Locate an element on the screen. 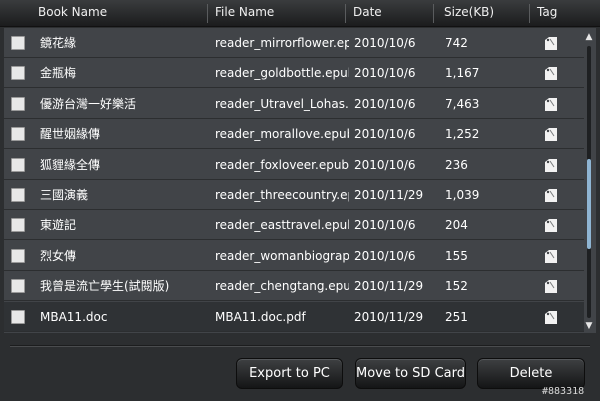 This screenshot has width=600, height=401. file-name-cell: reader_threecountry.epub is located at coordinates (282, 195).